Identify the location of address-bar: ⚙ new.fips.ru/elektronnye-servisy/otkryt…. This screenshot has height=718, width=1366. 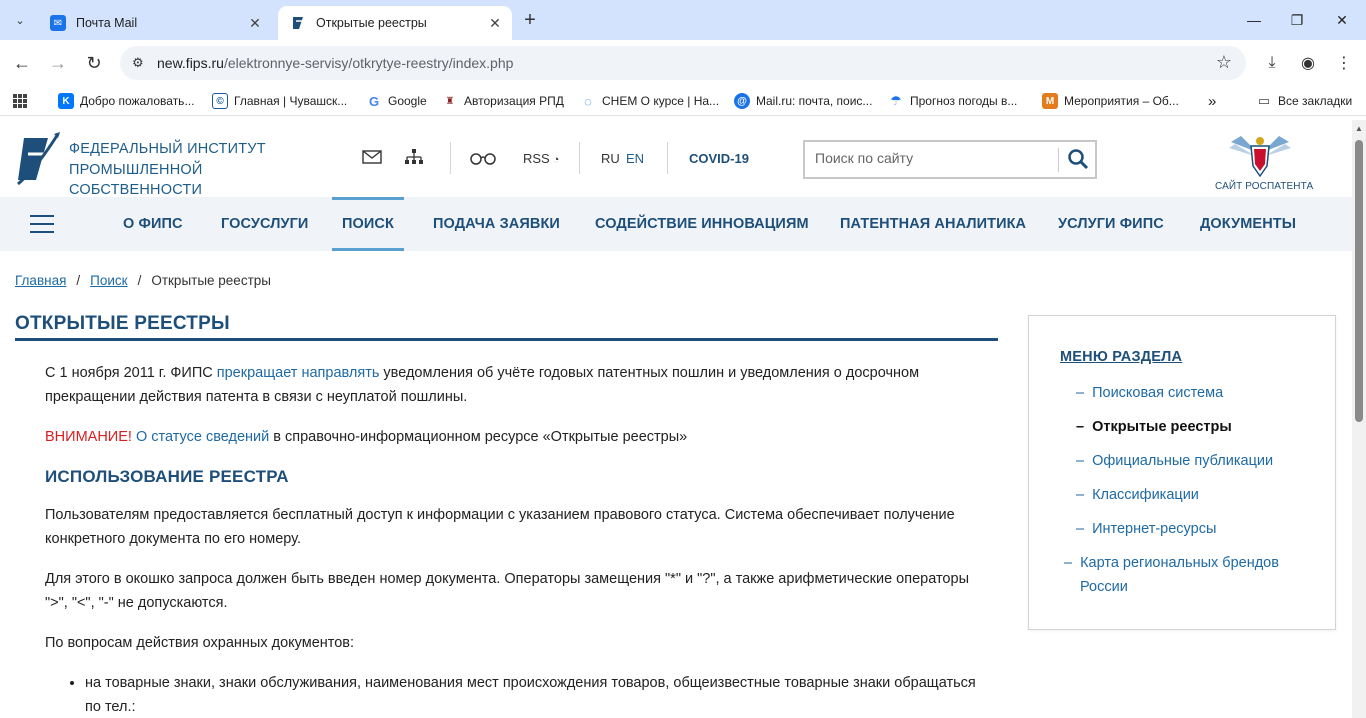
(683, 63).